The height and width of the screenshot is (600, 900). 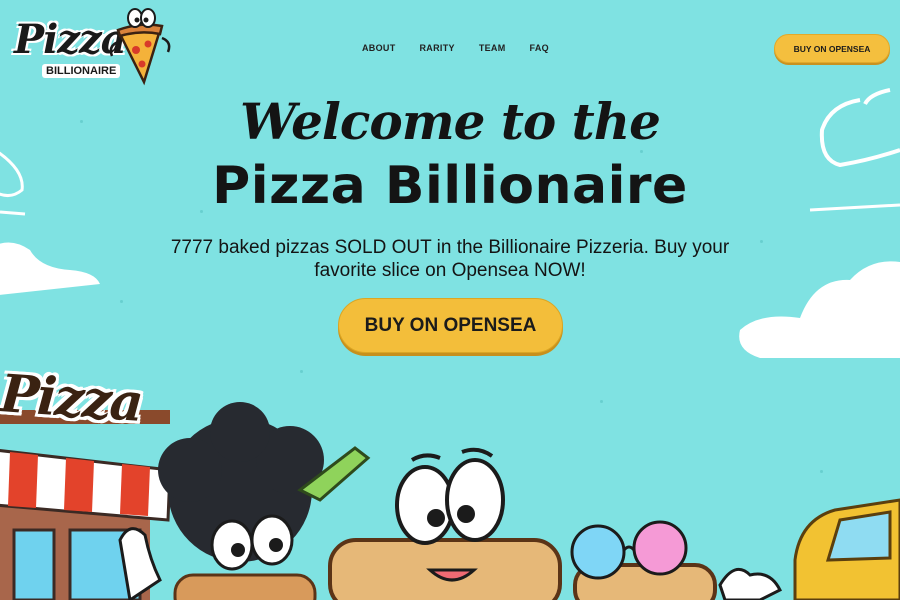 I want to click on main-navigation: ABOUT RARITY TEAM FAQ, so click(x=455, y=48).